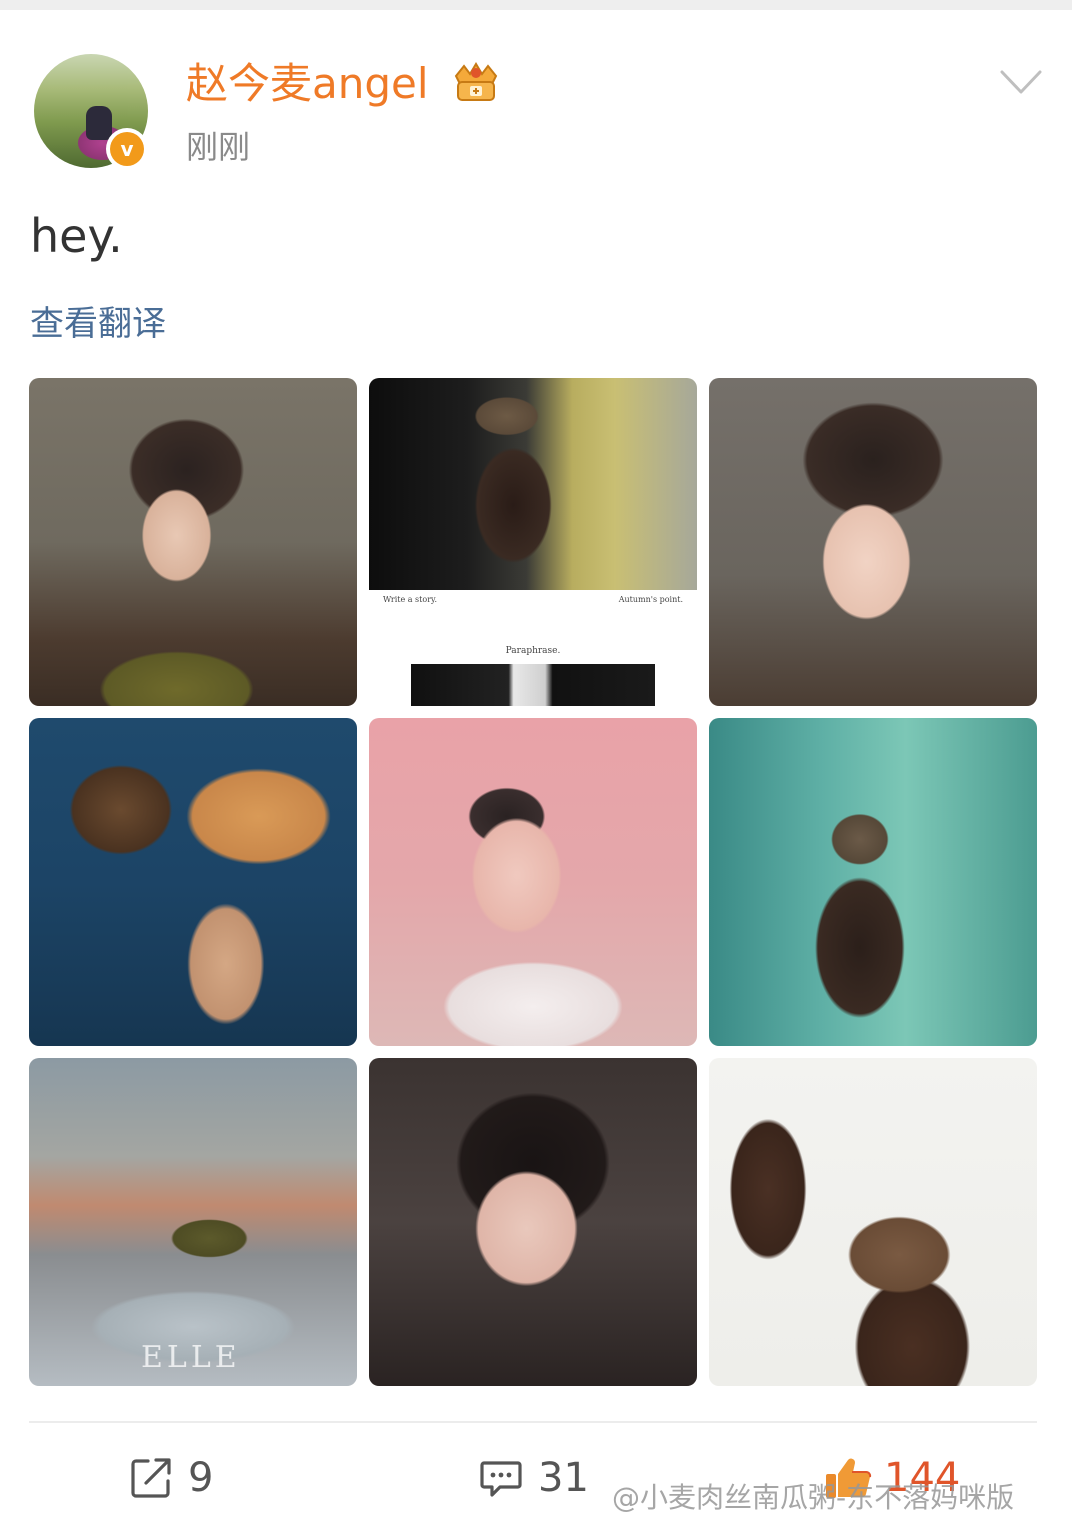 Image resolution: width=1072 pixels, height=1535 pixels. I want to click on avatar-figure, so click(99, 123).